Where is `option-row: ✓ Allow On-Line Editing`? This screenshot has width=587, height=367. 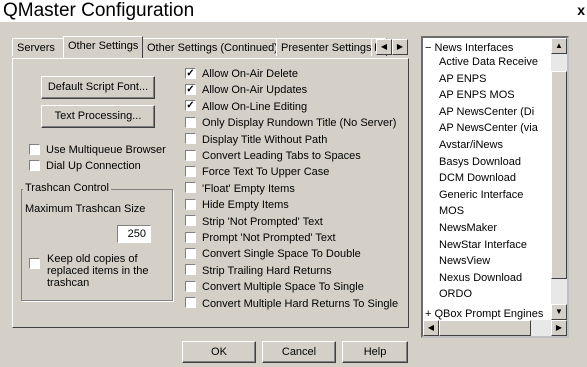 option-row: ✓ Allow On-Line Editing is located at coordinates (246, 107).